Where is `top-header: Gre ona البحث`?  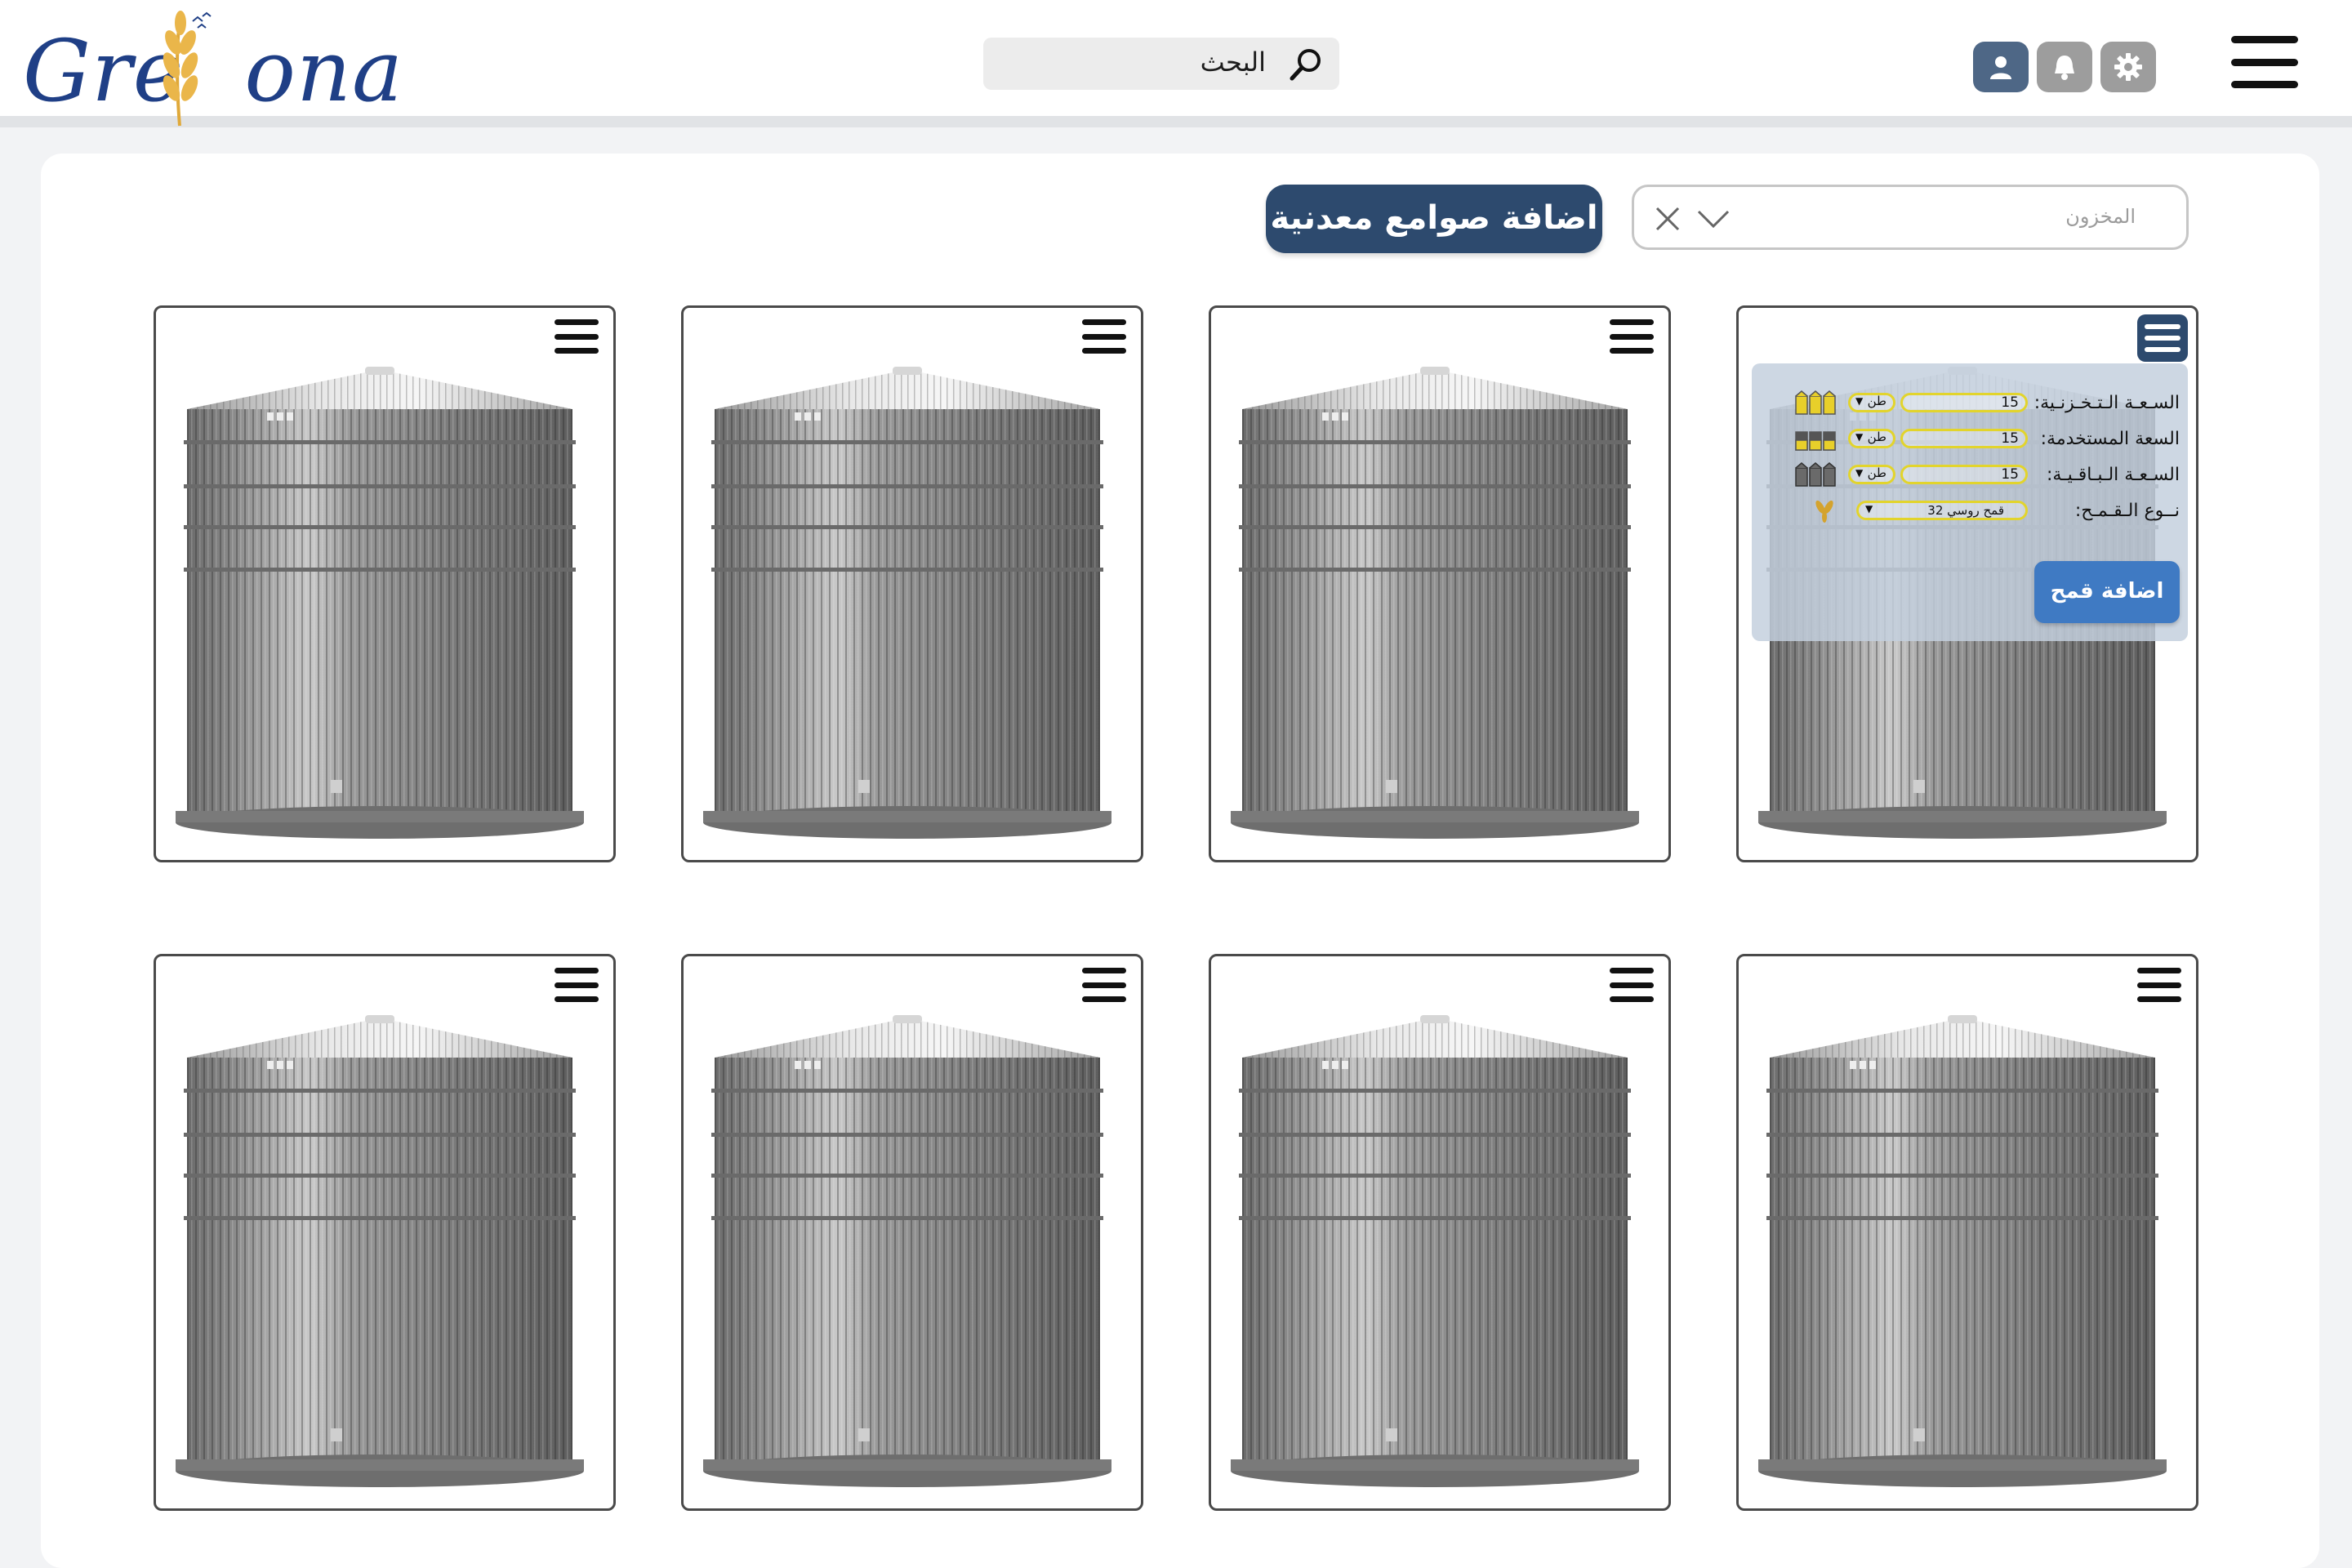 top-header: Gre ona البحث is located at coordinates (1176, 63).